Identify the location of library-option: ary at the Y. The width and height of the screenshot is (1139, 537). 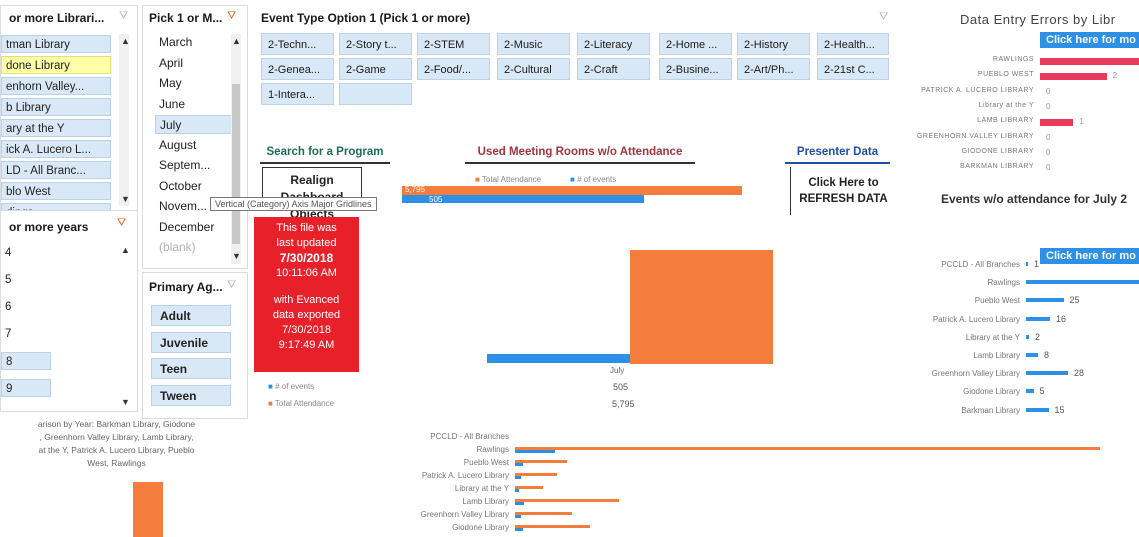
(56, 128).